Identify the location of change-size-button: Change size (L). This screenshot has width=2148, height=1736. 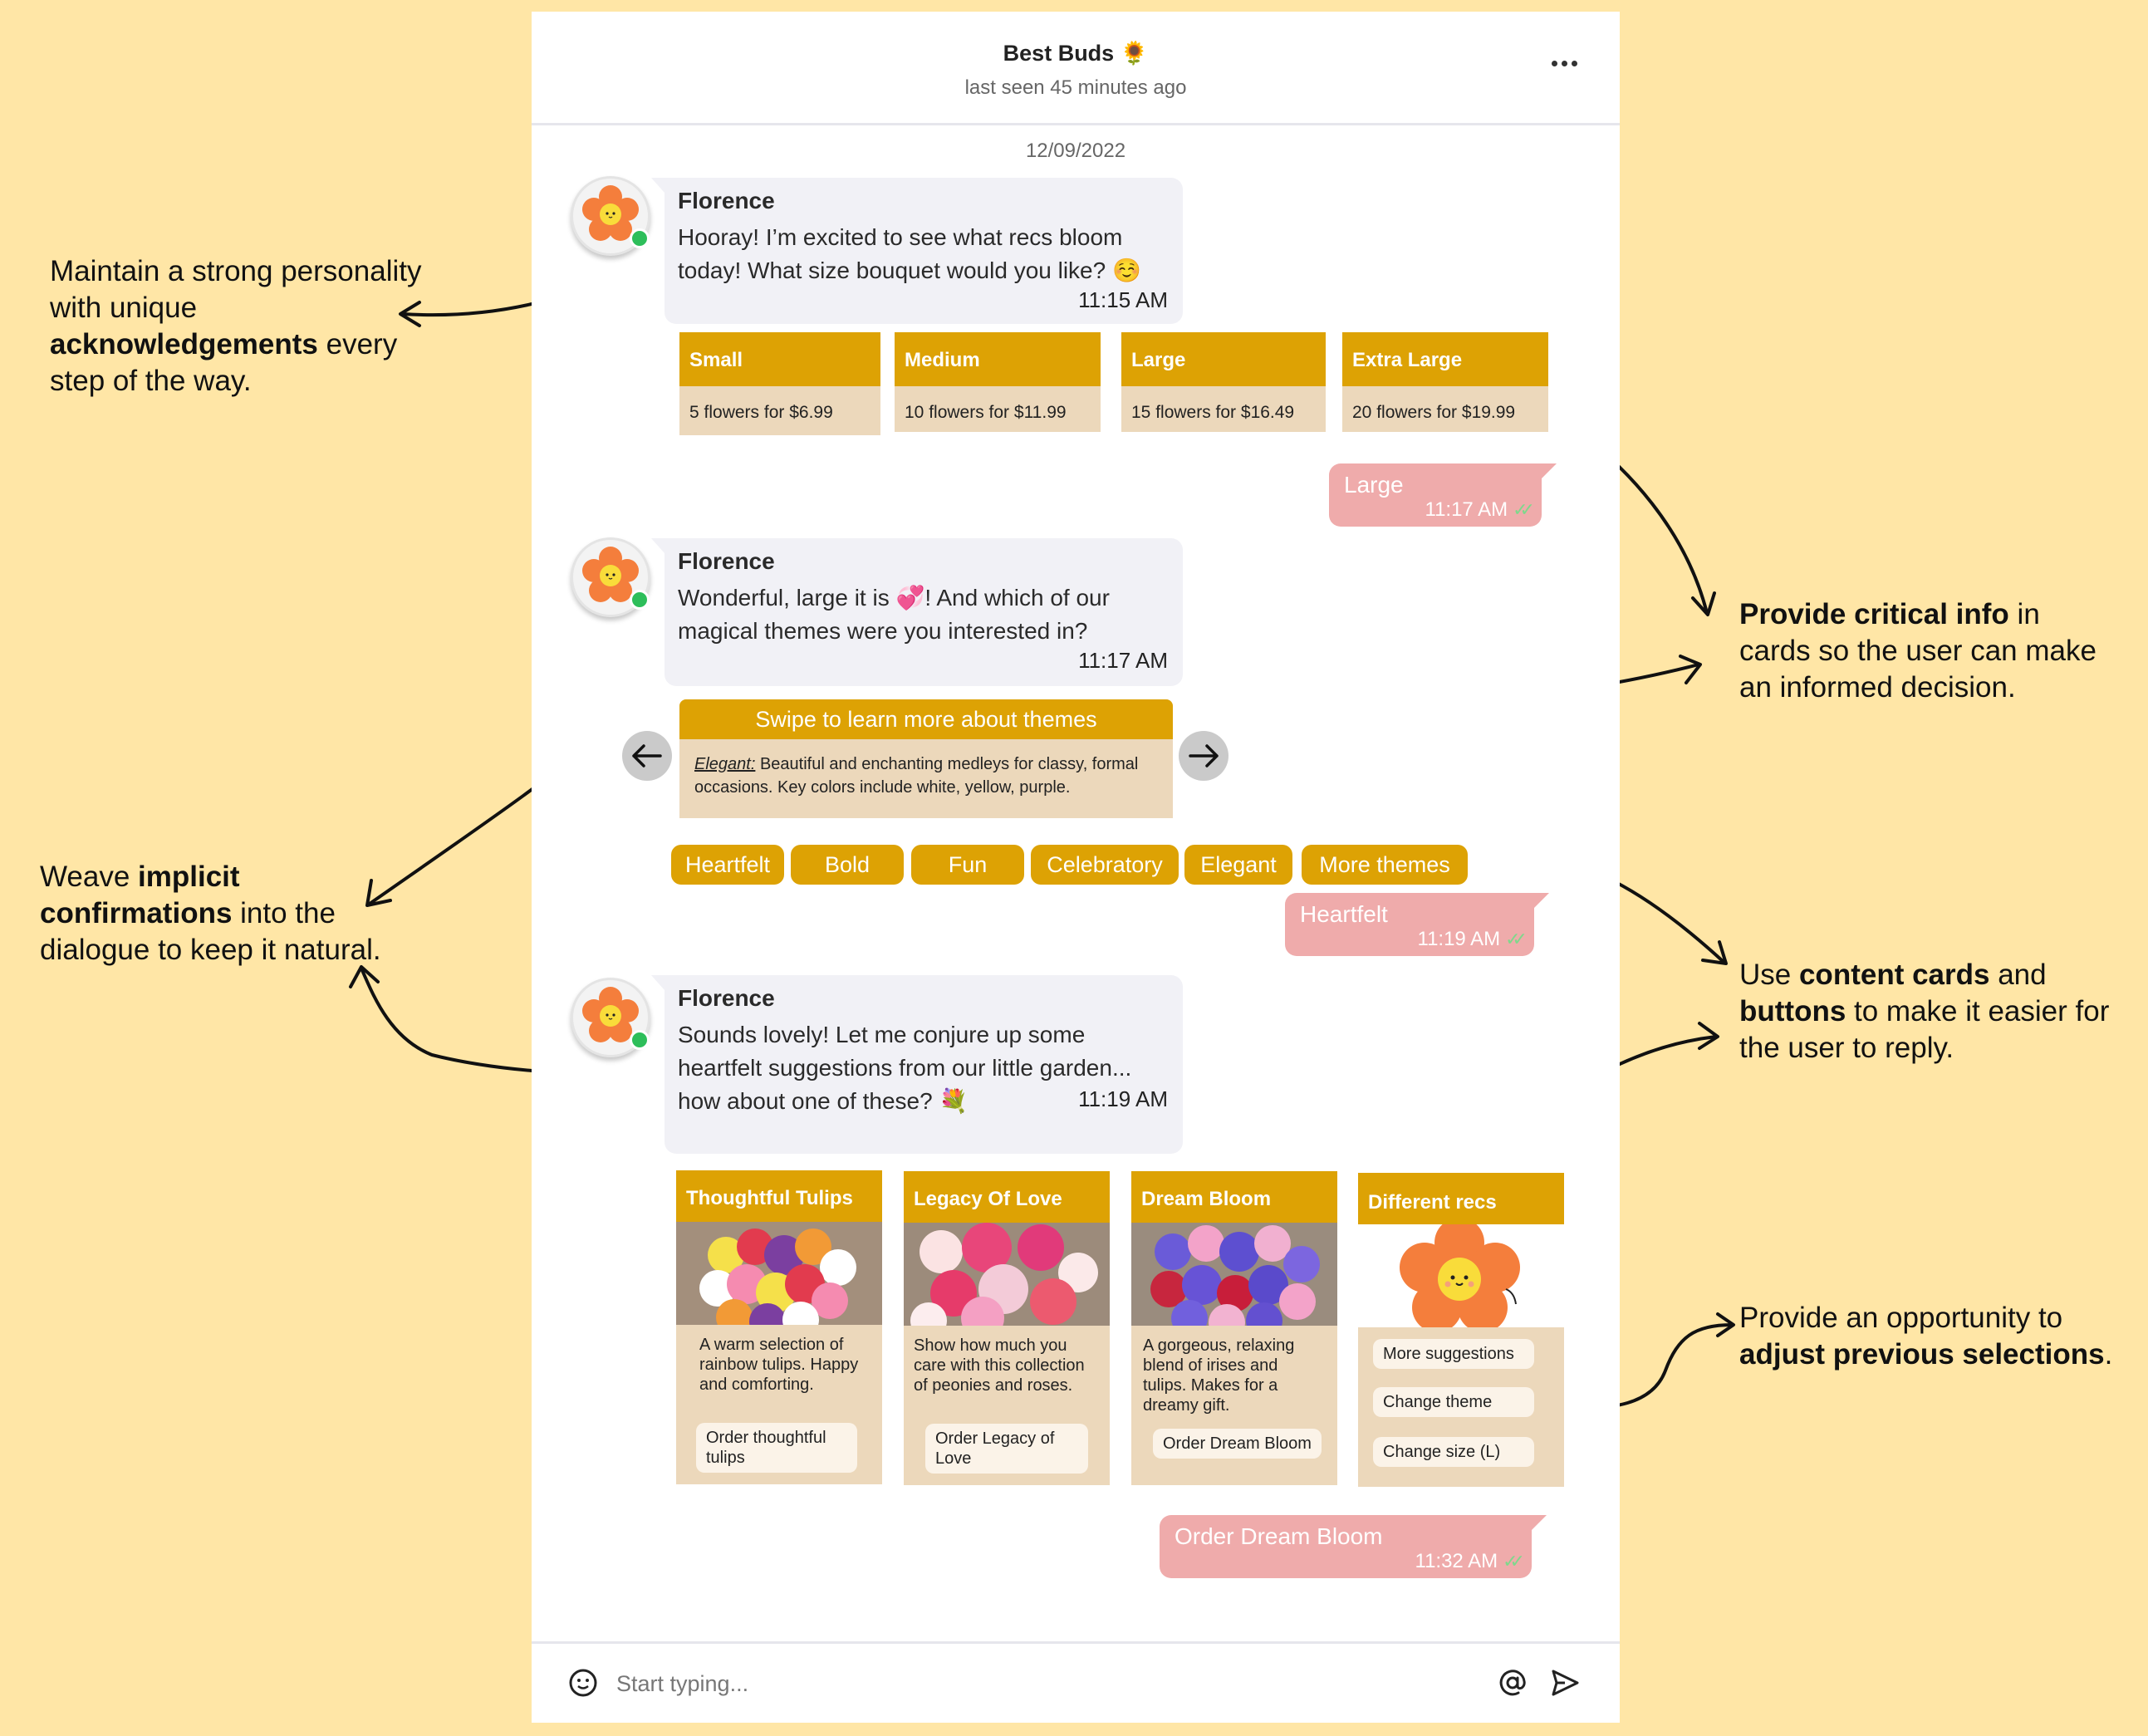
(1454, 1452).